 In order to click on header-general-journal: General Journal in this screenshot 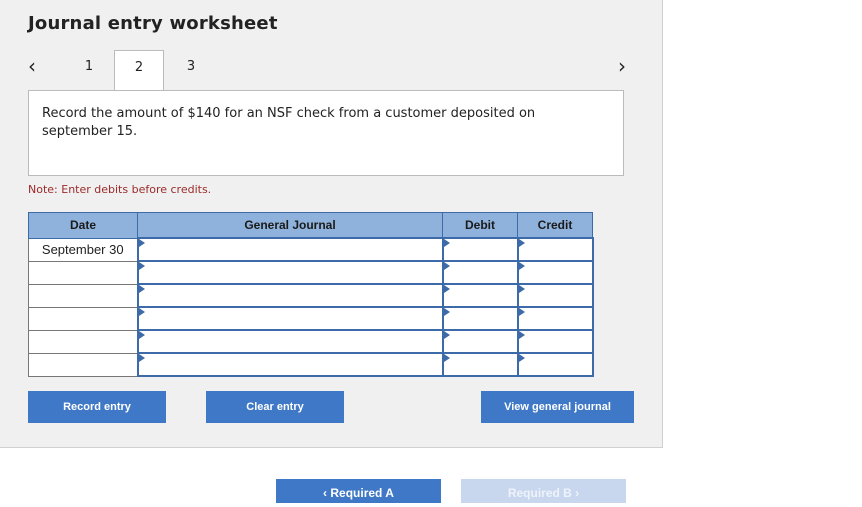, I will do `click(290, 225)`.